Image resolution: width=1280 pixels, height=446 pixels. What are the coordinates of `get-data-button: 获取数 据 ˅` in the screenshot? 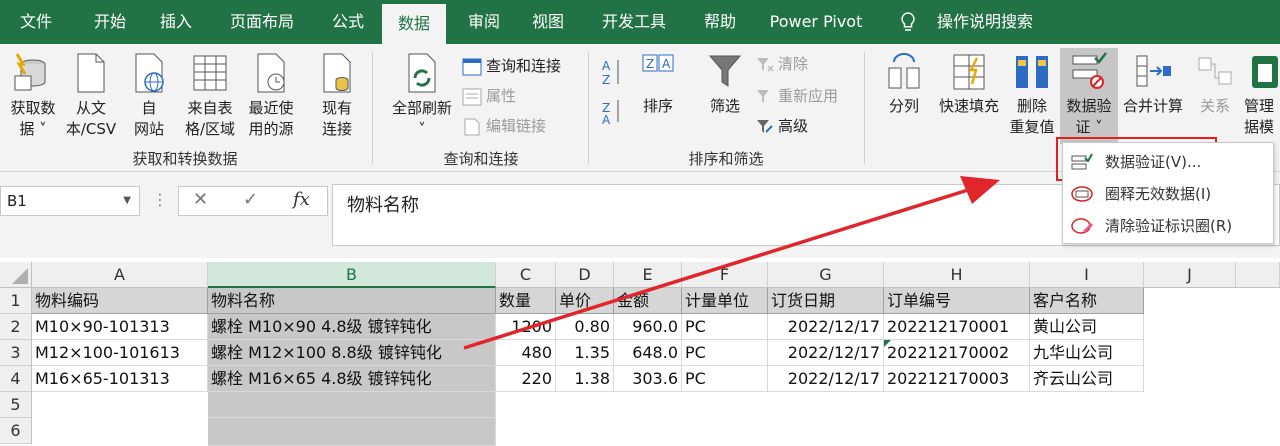 It's located at (33, 96).